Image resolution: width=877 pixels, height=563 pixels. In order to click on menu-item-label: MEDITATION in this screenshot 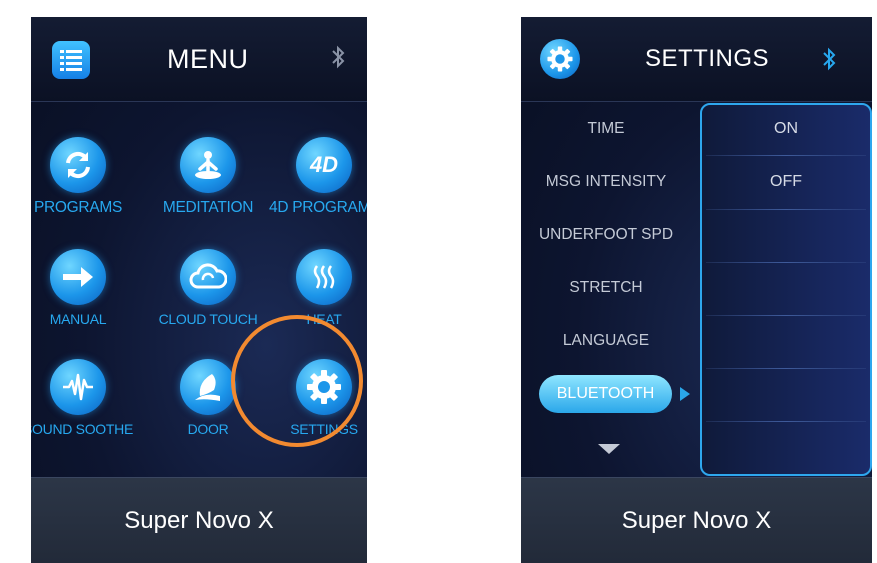, I will do `click(208, 207)`.